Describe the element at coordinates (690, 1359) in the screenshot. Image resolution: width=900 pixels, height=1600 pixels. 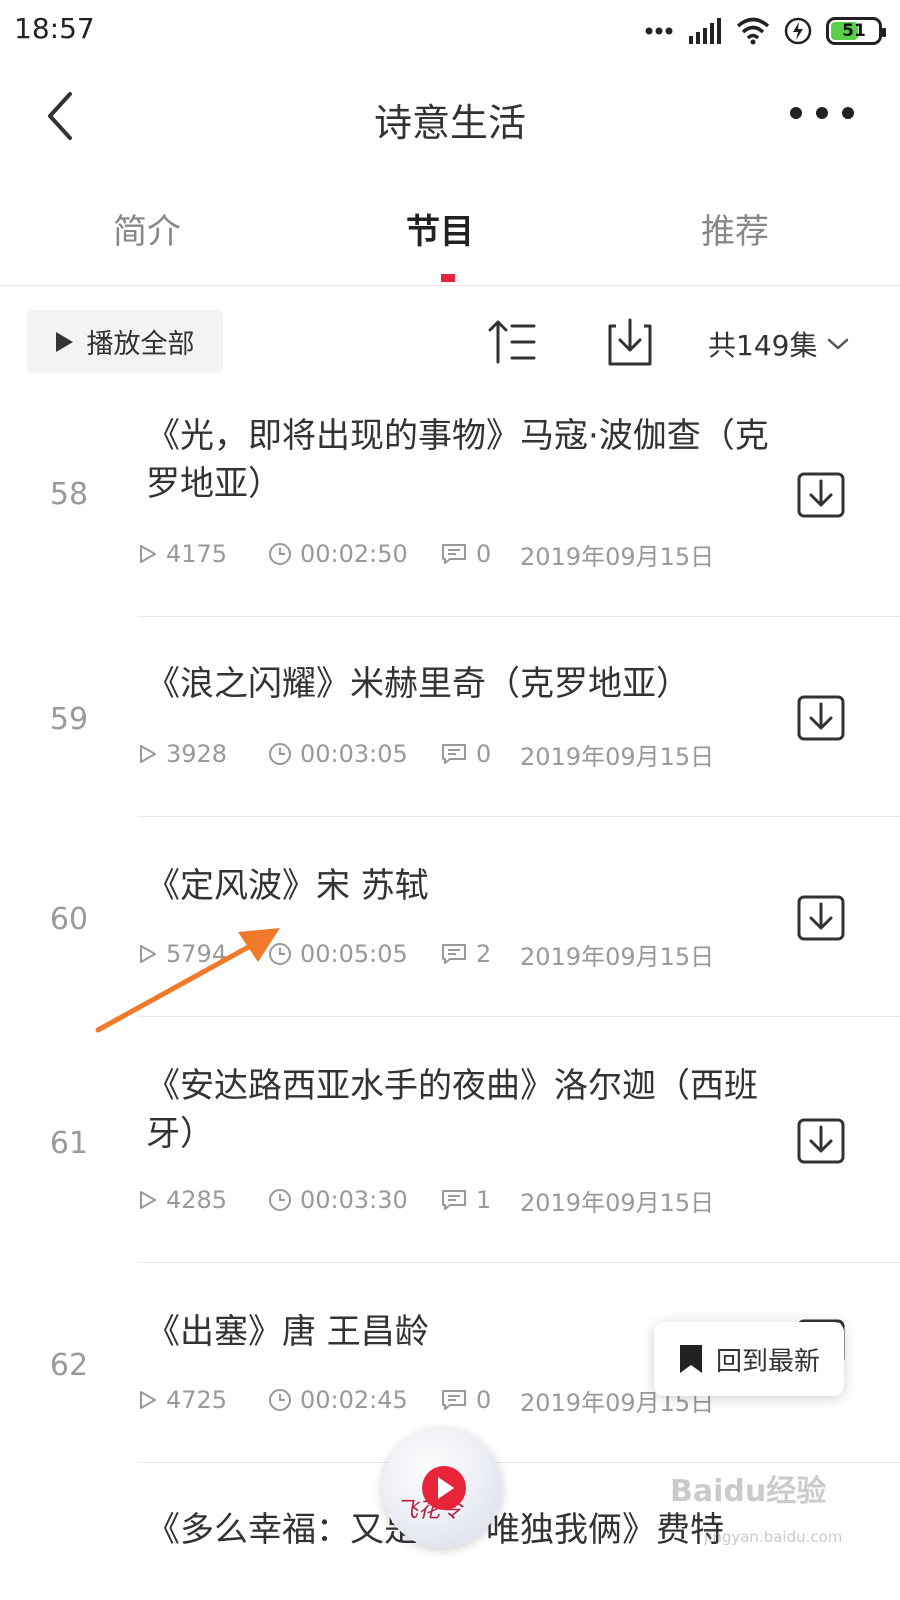
I see `bookmark-icon` at that location.